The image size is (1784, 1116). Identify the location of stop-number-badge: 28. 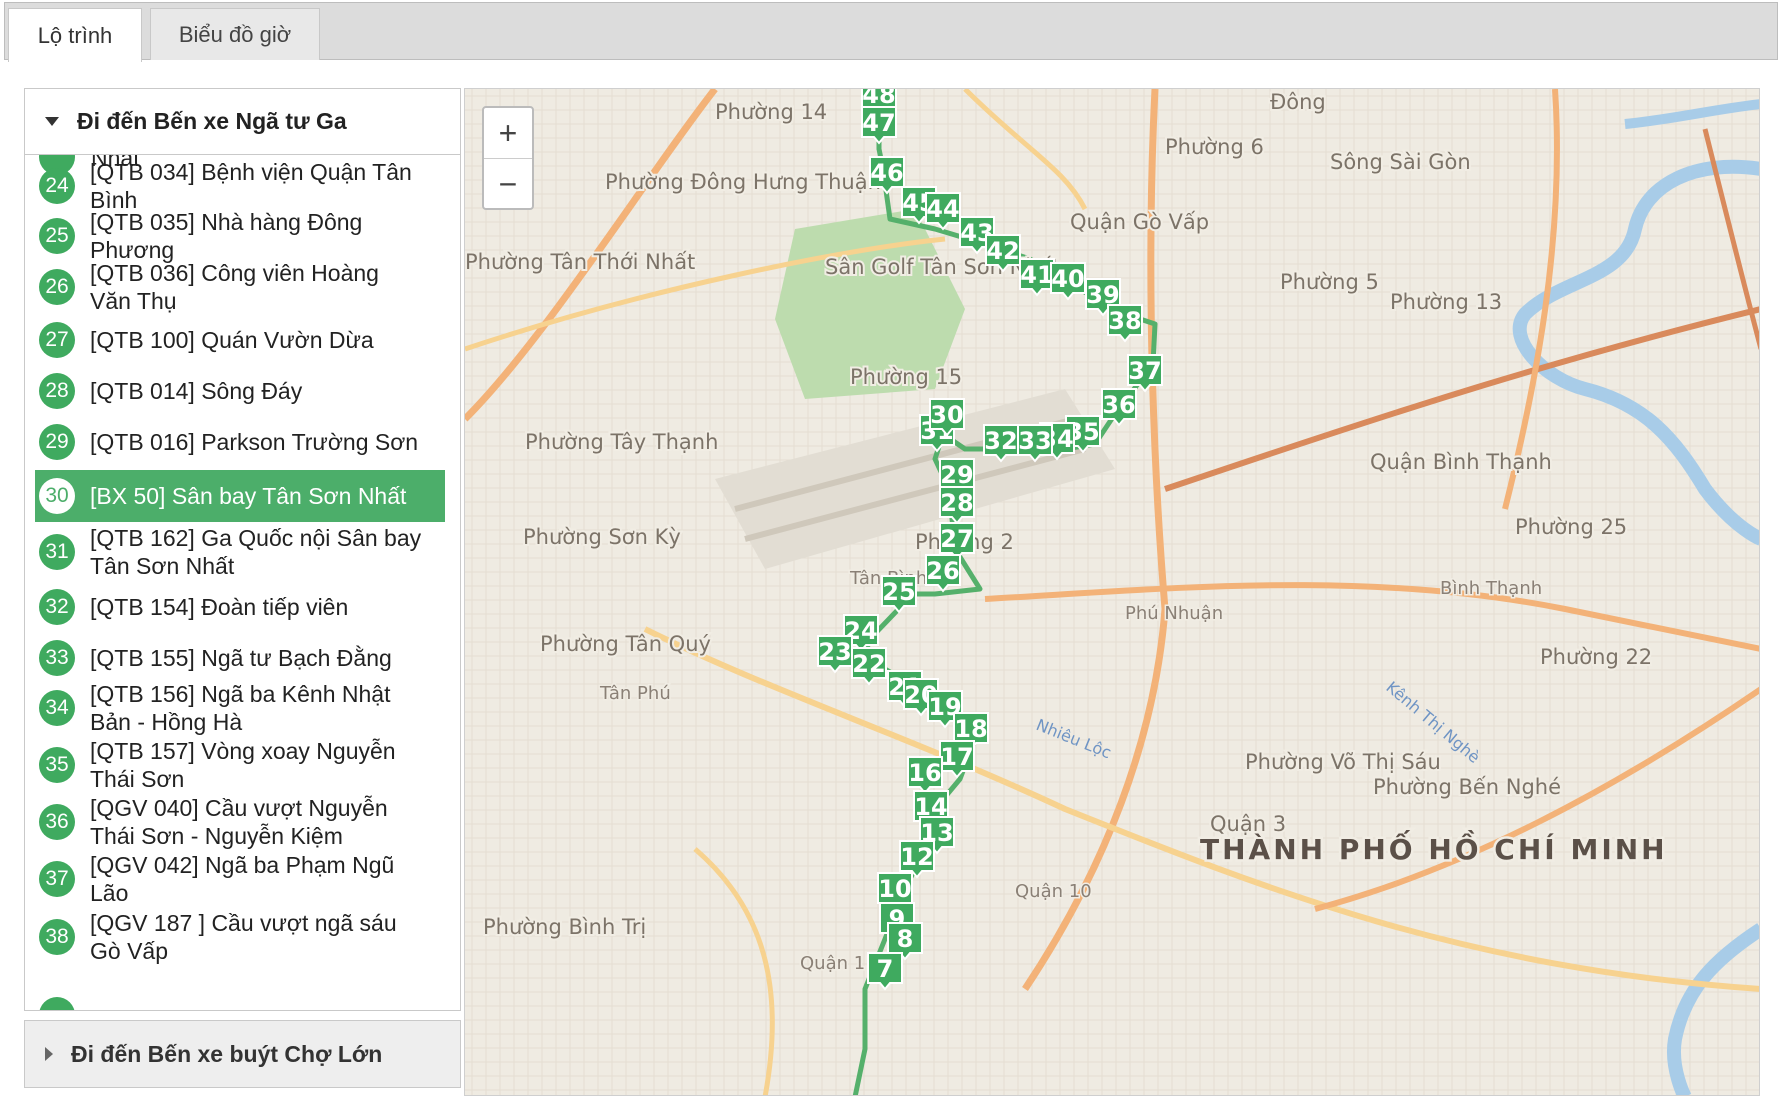
(57, 391).